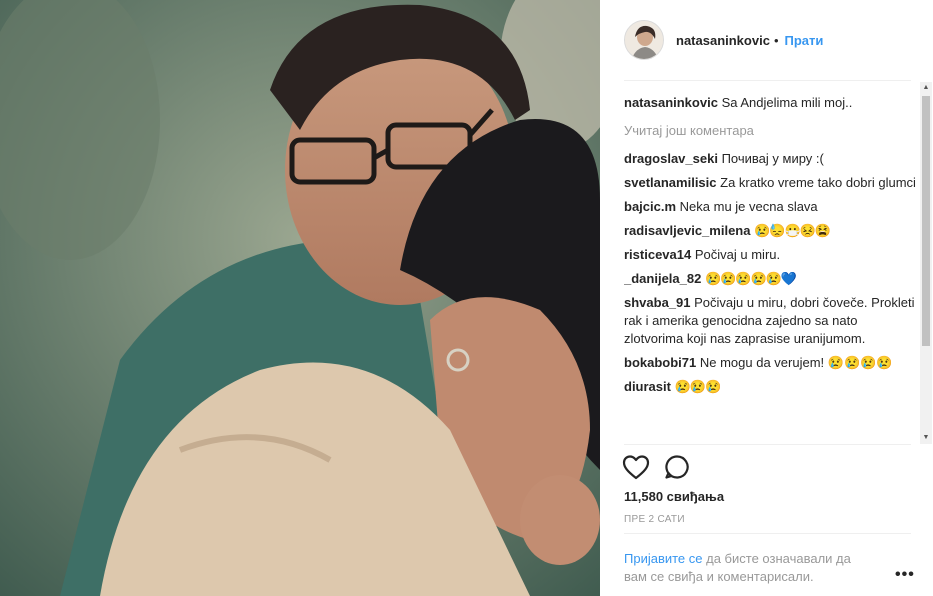 Image resolution: width=933 pixels, height=596 pixels. What do you see at coordinates (767, 444) in the screenshot?
I see `actions-divider` at bounding box center [767, 444].